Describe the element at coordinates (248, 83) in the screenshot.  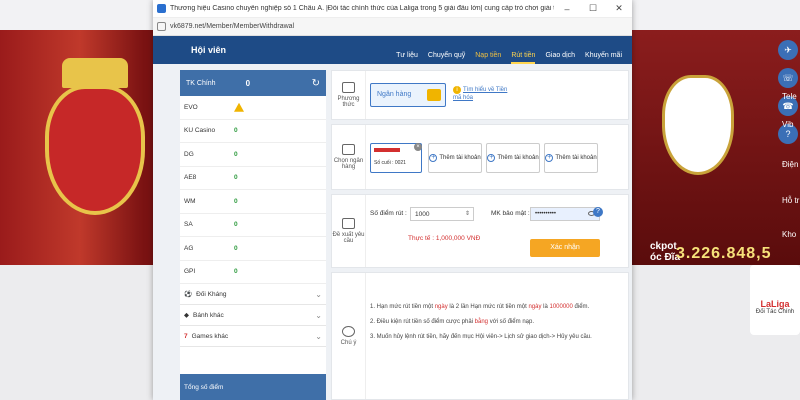
I see `main-account-balance: 0` at that location.